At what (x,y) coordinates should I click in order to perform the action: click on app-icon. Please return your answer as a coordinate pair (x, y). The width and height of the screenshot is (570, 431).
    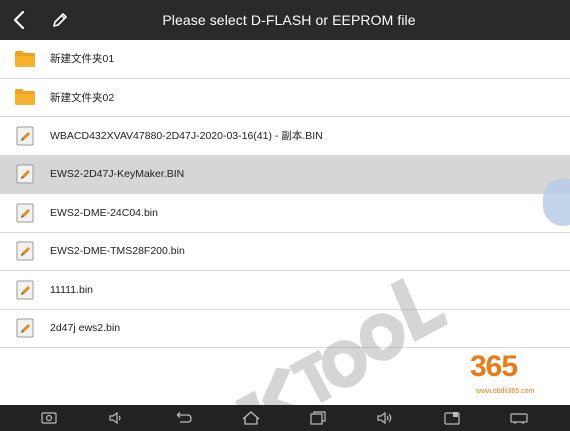
    Looking at the image, I should click on (452, 418).